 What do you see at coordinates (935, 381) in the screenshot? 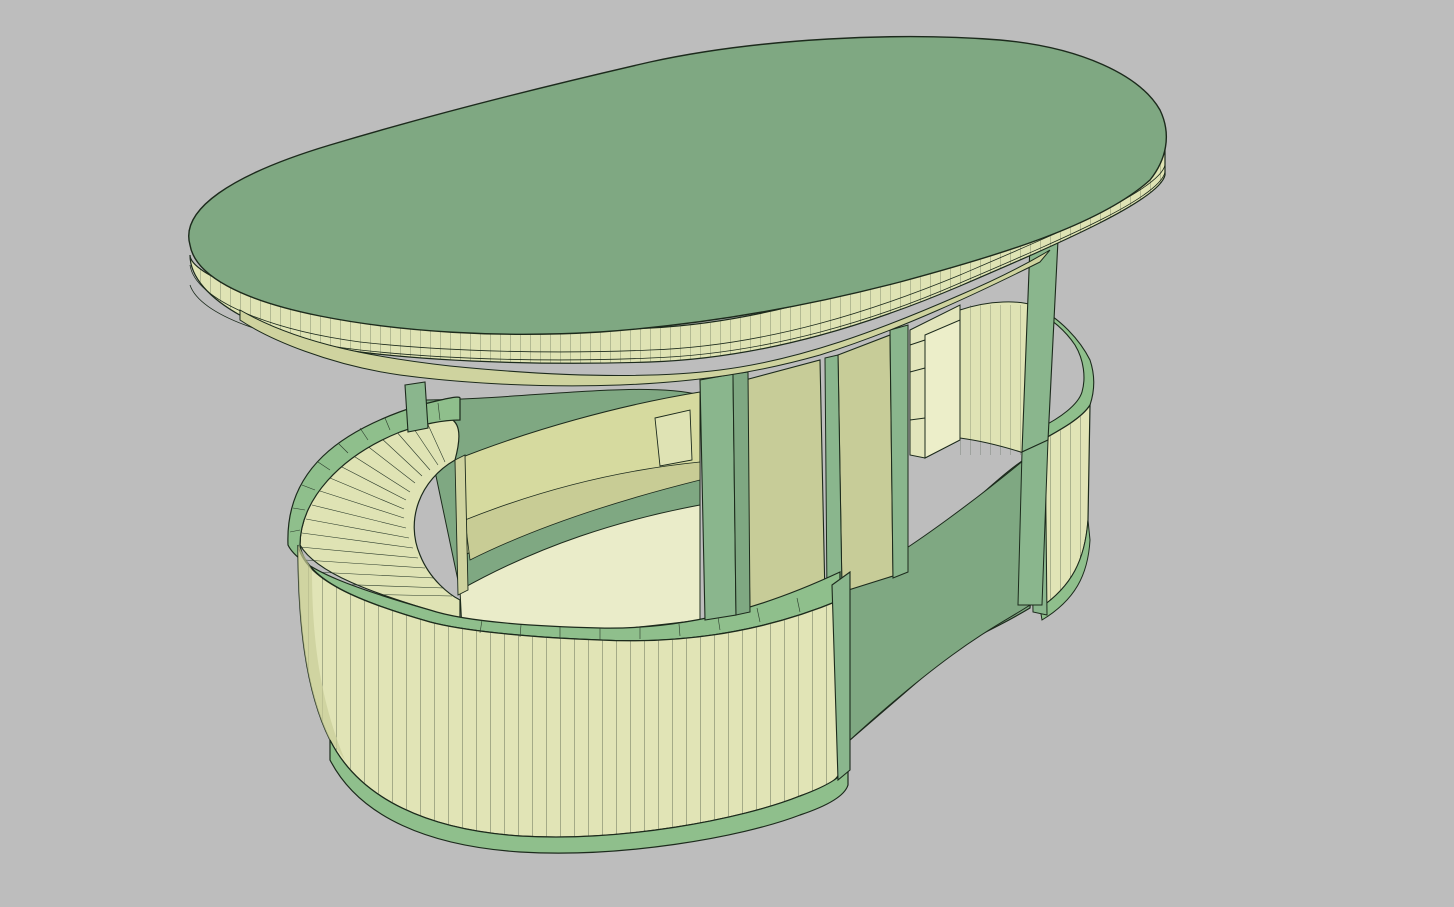
I see `shelving` at bounding box center [935, 381].